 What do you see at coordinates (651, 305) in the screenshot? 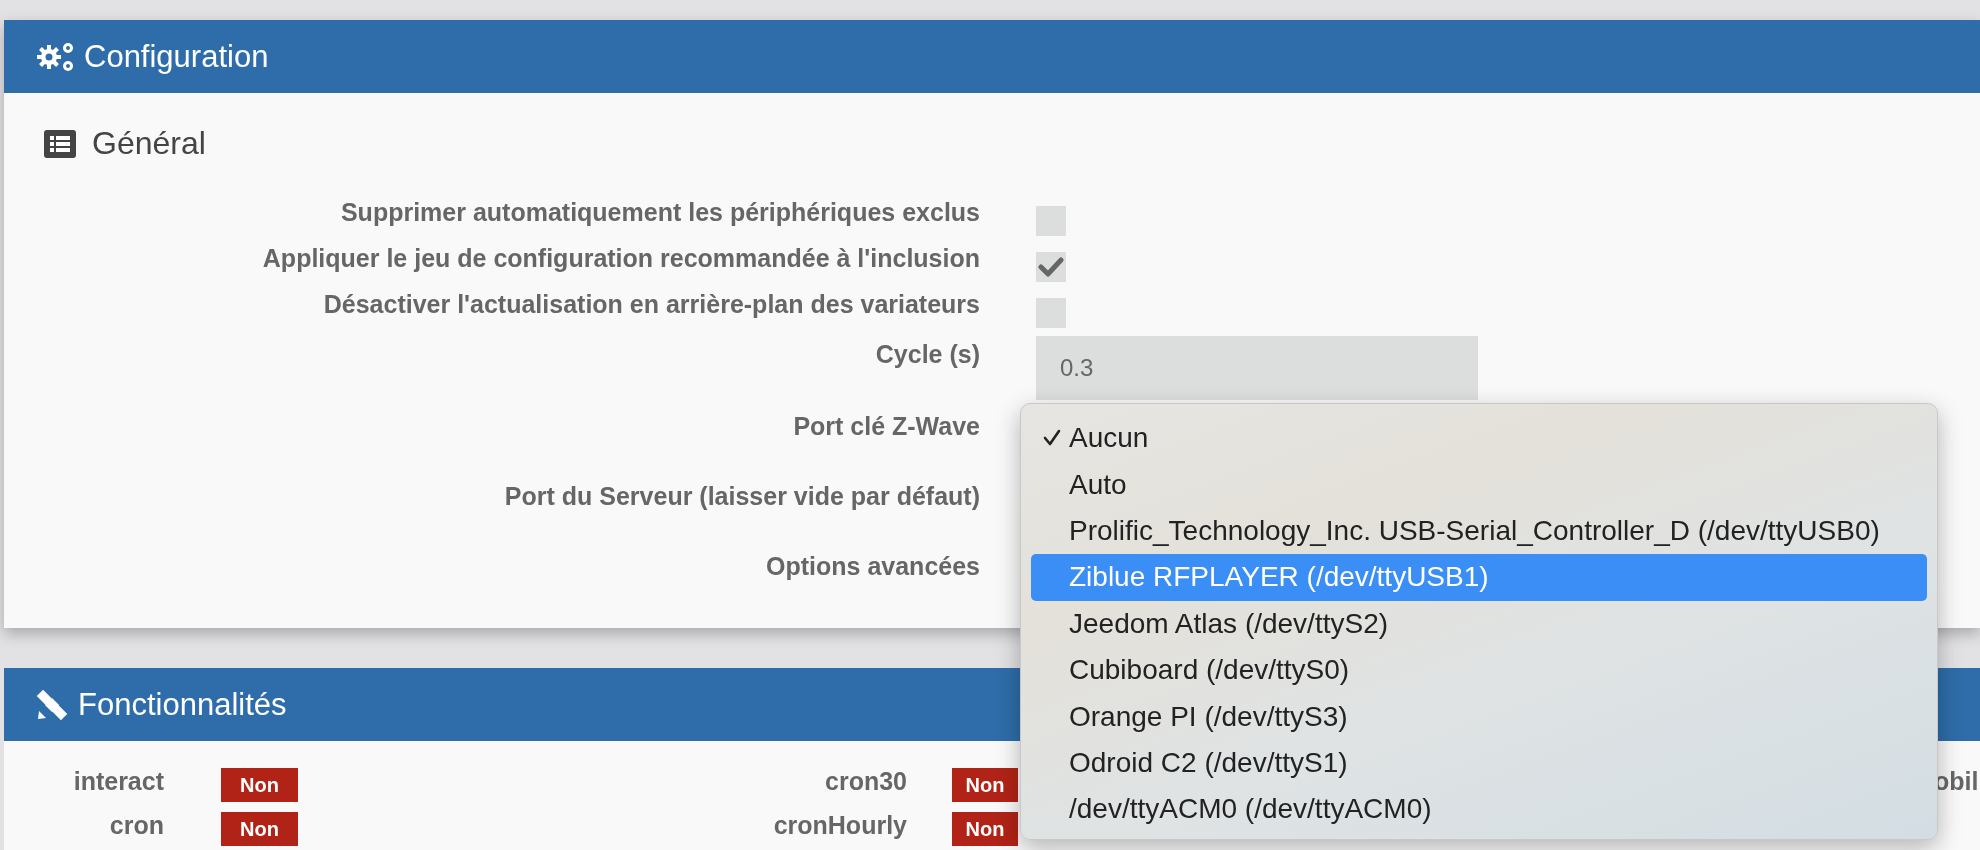
I see `field-label: Désactiver l'actualisation en arrière-plan des variateurs` at bounding box center [651, 305].